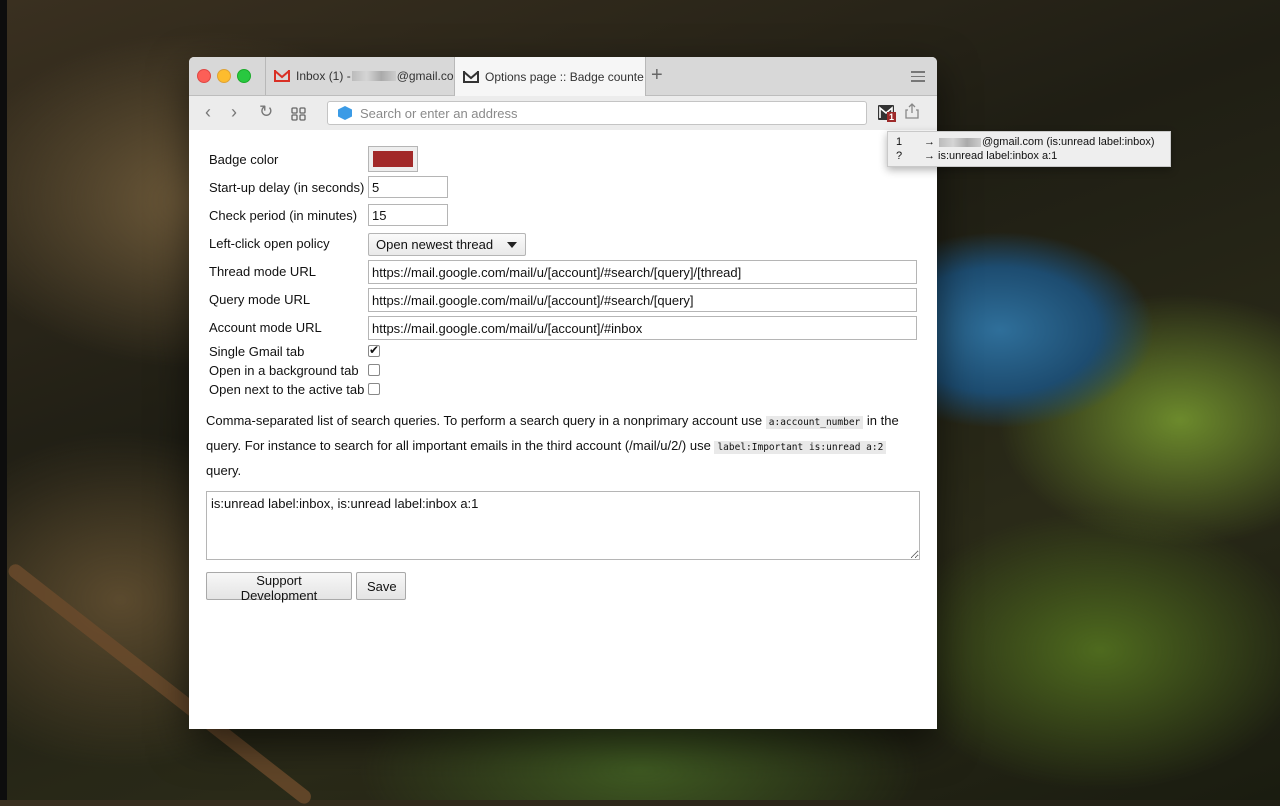 Image resolution: width=1280 pixels, height=806 pixels. What do you see at coordinates (1068, 142) in the screenshot?
I see `popup-row-text: @gmail.com (is:unread label:inbox)` at bounding box center [1068, 142].